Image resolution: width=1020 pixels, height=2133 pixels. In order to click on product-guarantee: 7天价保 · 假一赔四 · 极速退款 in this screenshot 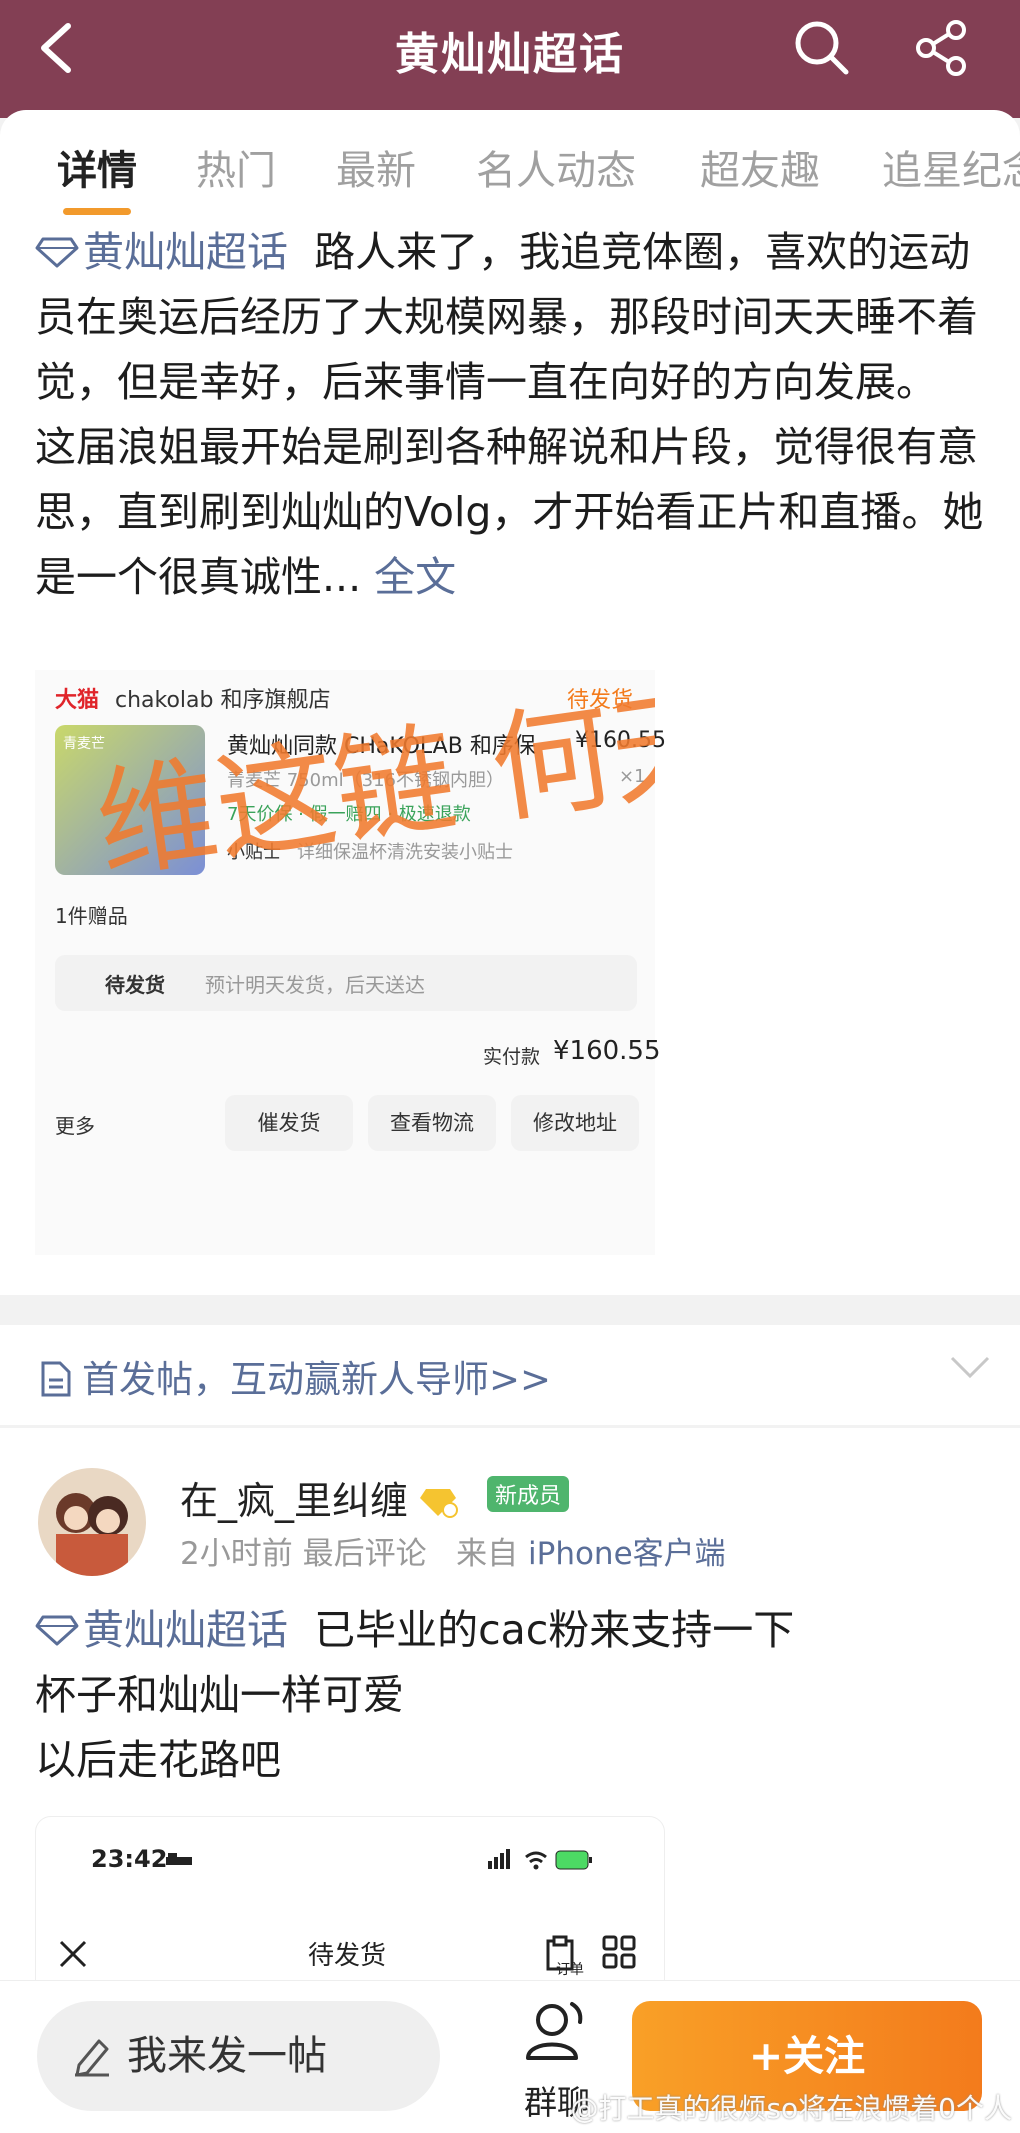, I will do `click(349, 814)`.